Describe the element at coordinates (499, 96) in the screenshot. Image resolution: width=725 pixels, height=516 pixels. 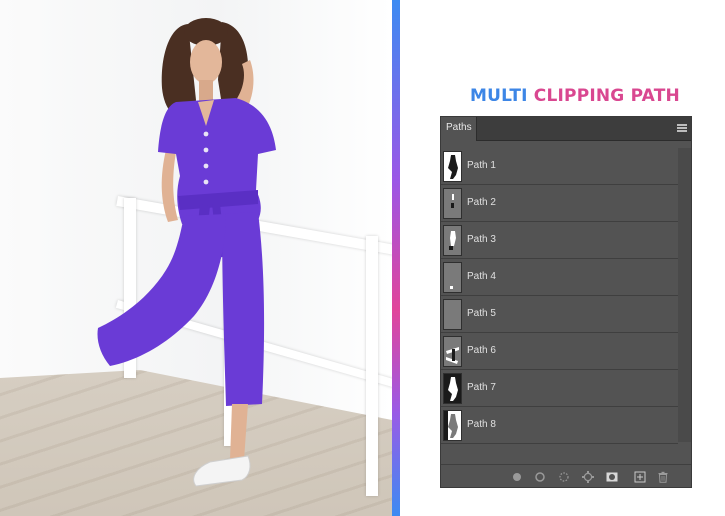
I see `heading-word-multi: MULTI` at that location.